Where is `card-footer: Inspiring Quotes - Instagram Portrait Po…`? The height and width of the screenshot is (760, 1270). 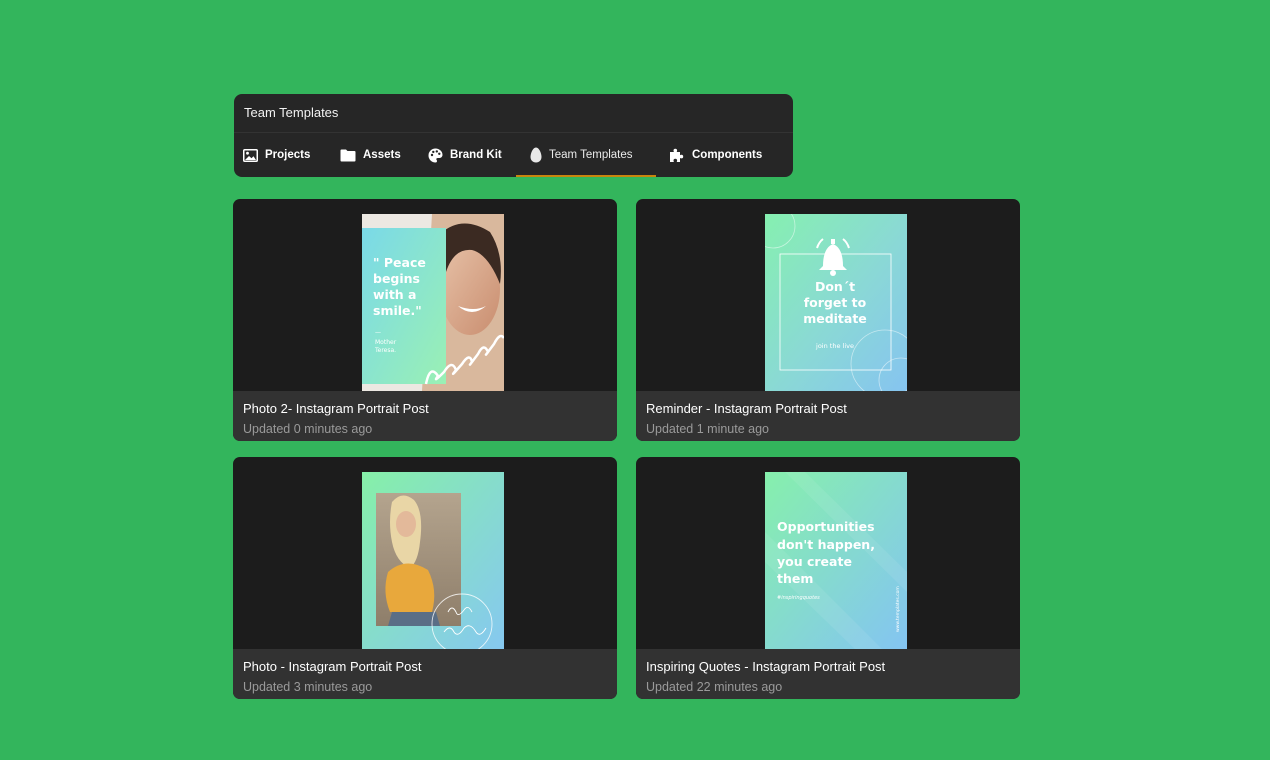
card-footer: Inspiring Quotes - Instagram Portrait Po… is located at coordinates (828, 674).